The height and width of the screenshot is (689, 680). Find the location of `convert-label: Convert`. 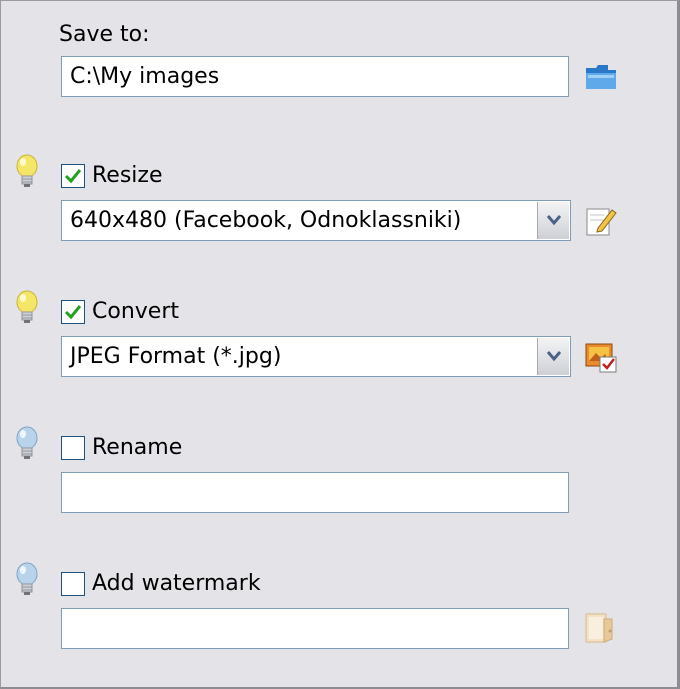

convert-label: Convert is located at coordinates (135, 311).